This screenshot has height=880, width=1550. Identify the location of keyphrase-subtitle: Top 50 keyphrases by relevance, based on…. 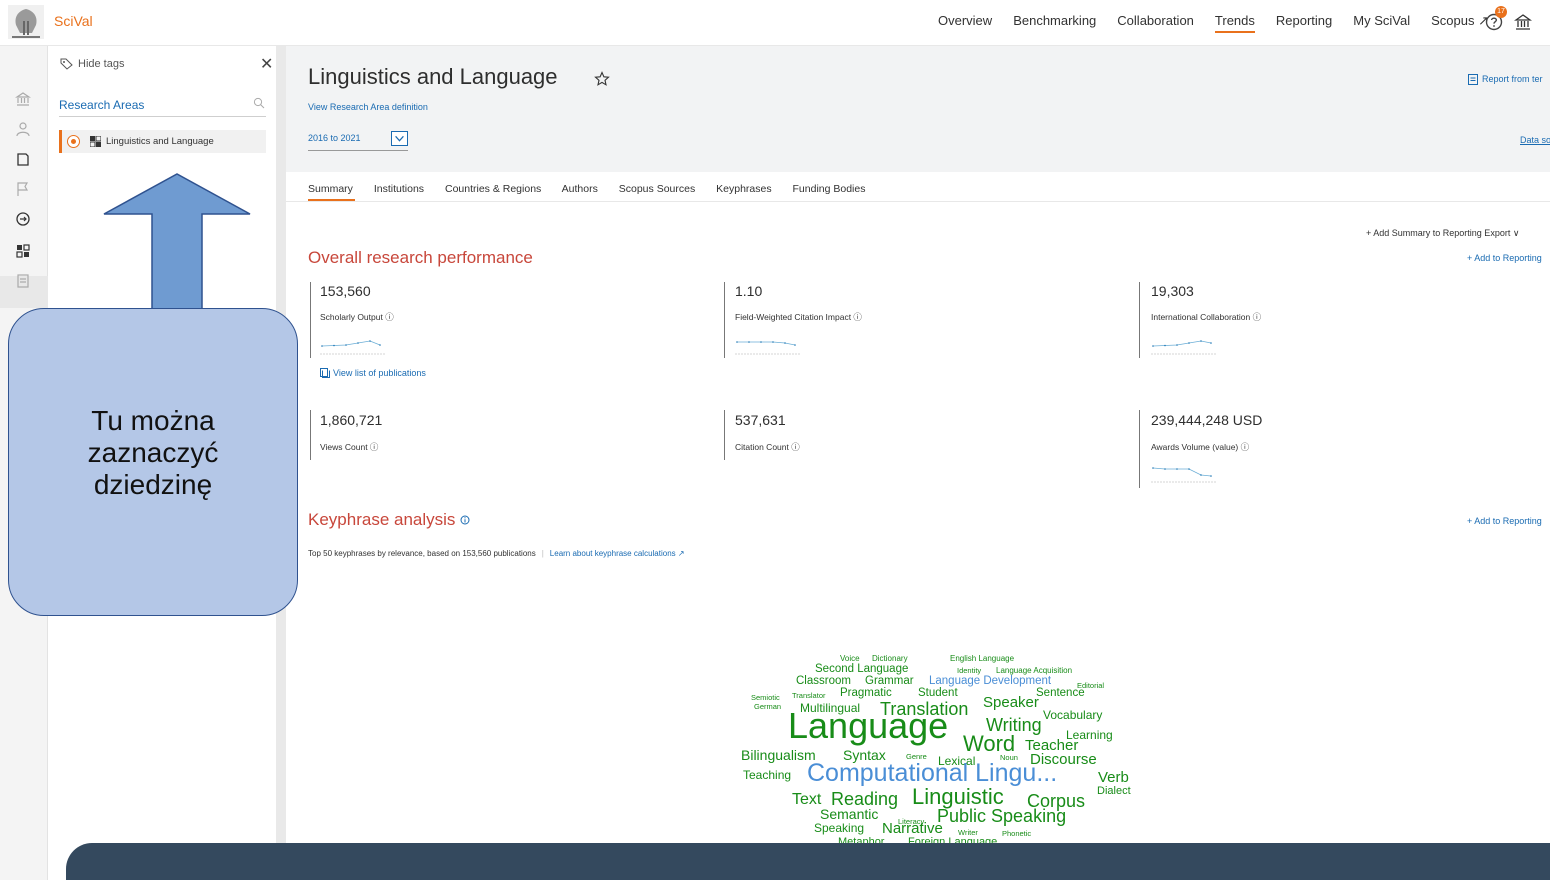
(496, 553).